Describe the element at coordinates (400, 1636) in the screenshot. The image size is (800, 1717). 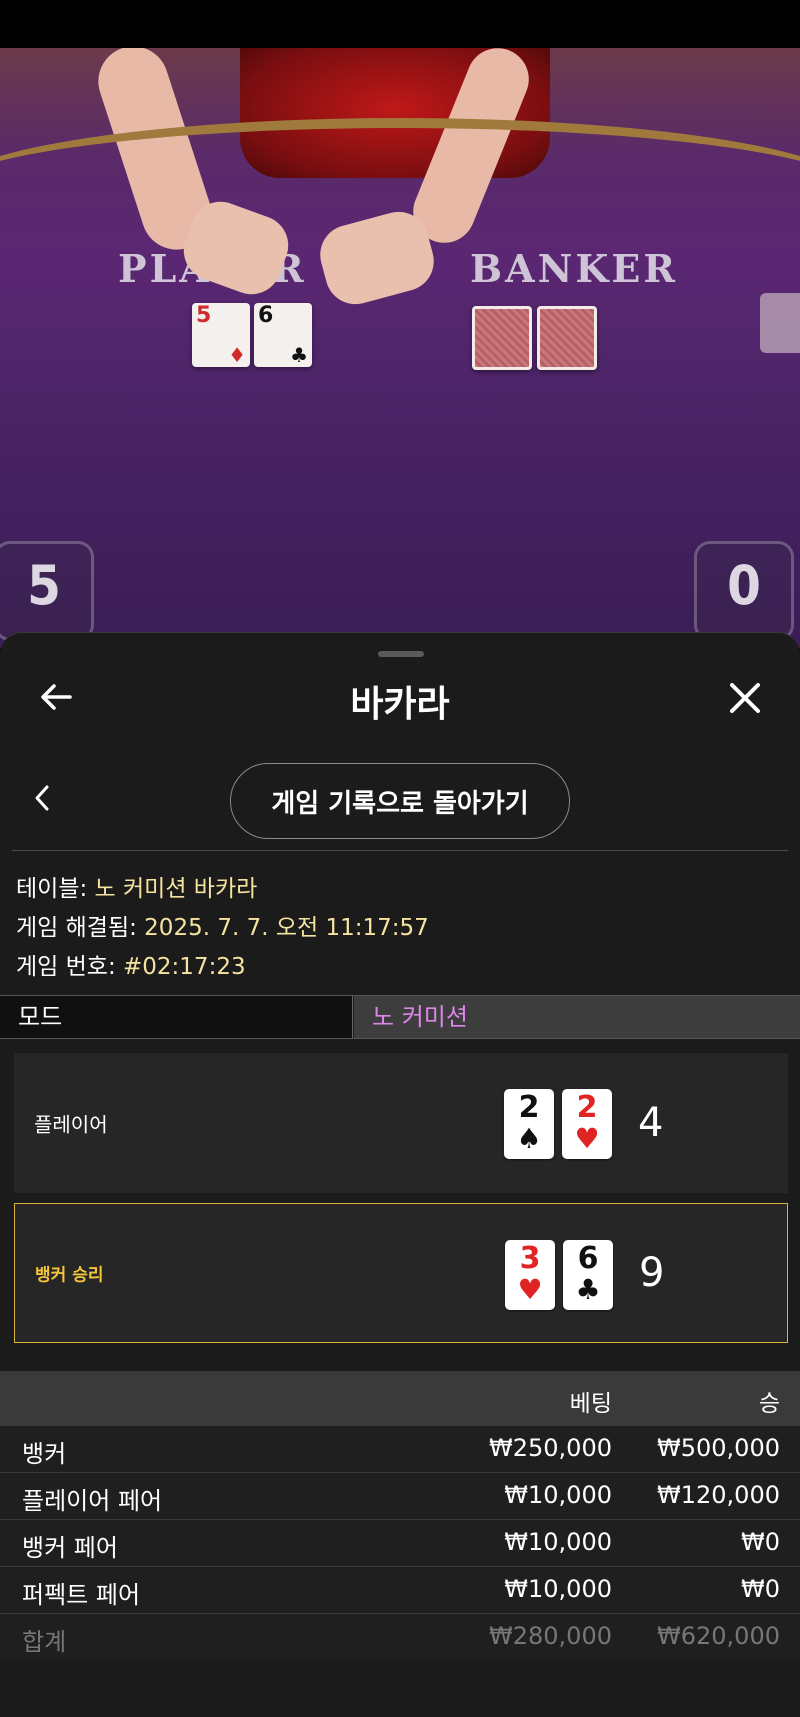
I see `total-row: 합계 ₩280,000 ₩620,000` at that location.